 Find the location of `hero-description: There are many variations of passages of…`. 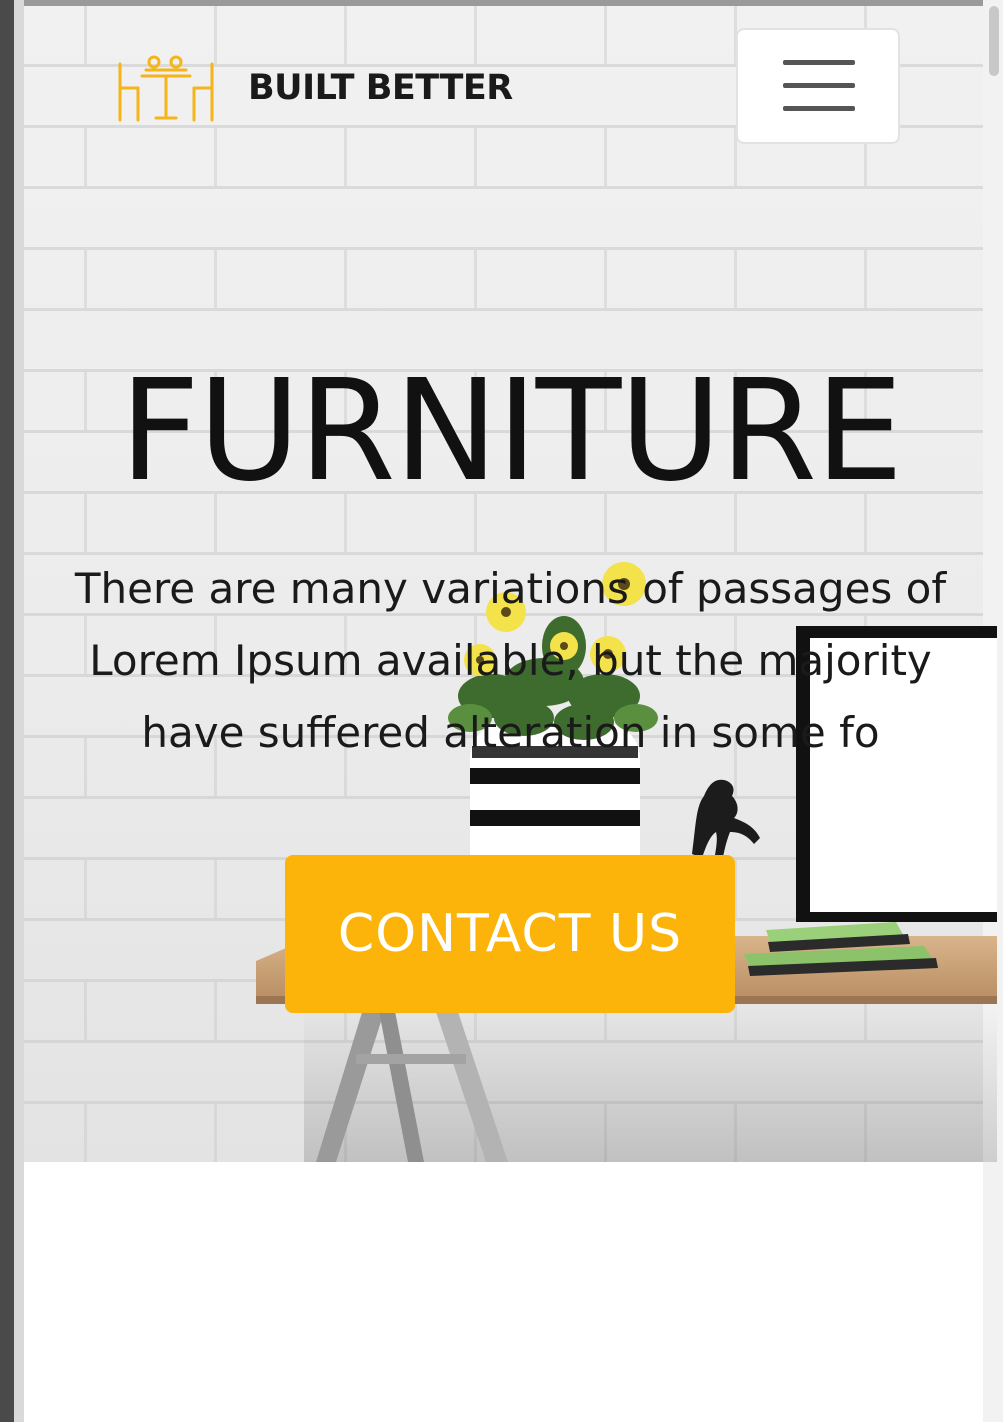

hero-description: There are many variations of passages of… is located at coordinates (510, 660).